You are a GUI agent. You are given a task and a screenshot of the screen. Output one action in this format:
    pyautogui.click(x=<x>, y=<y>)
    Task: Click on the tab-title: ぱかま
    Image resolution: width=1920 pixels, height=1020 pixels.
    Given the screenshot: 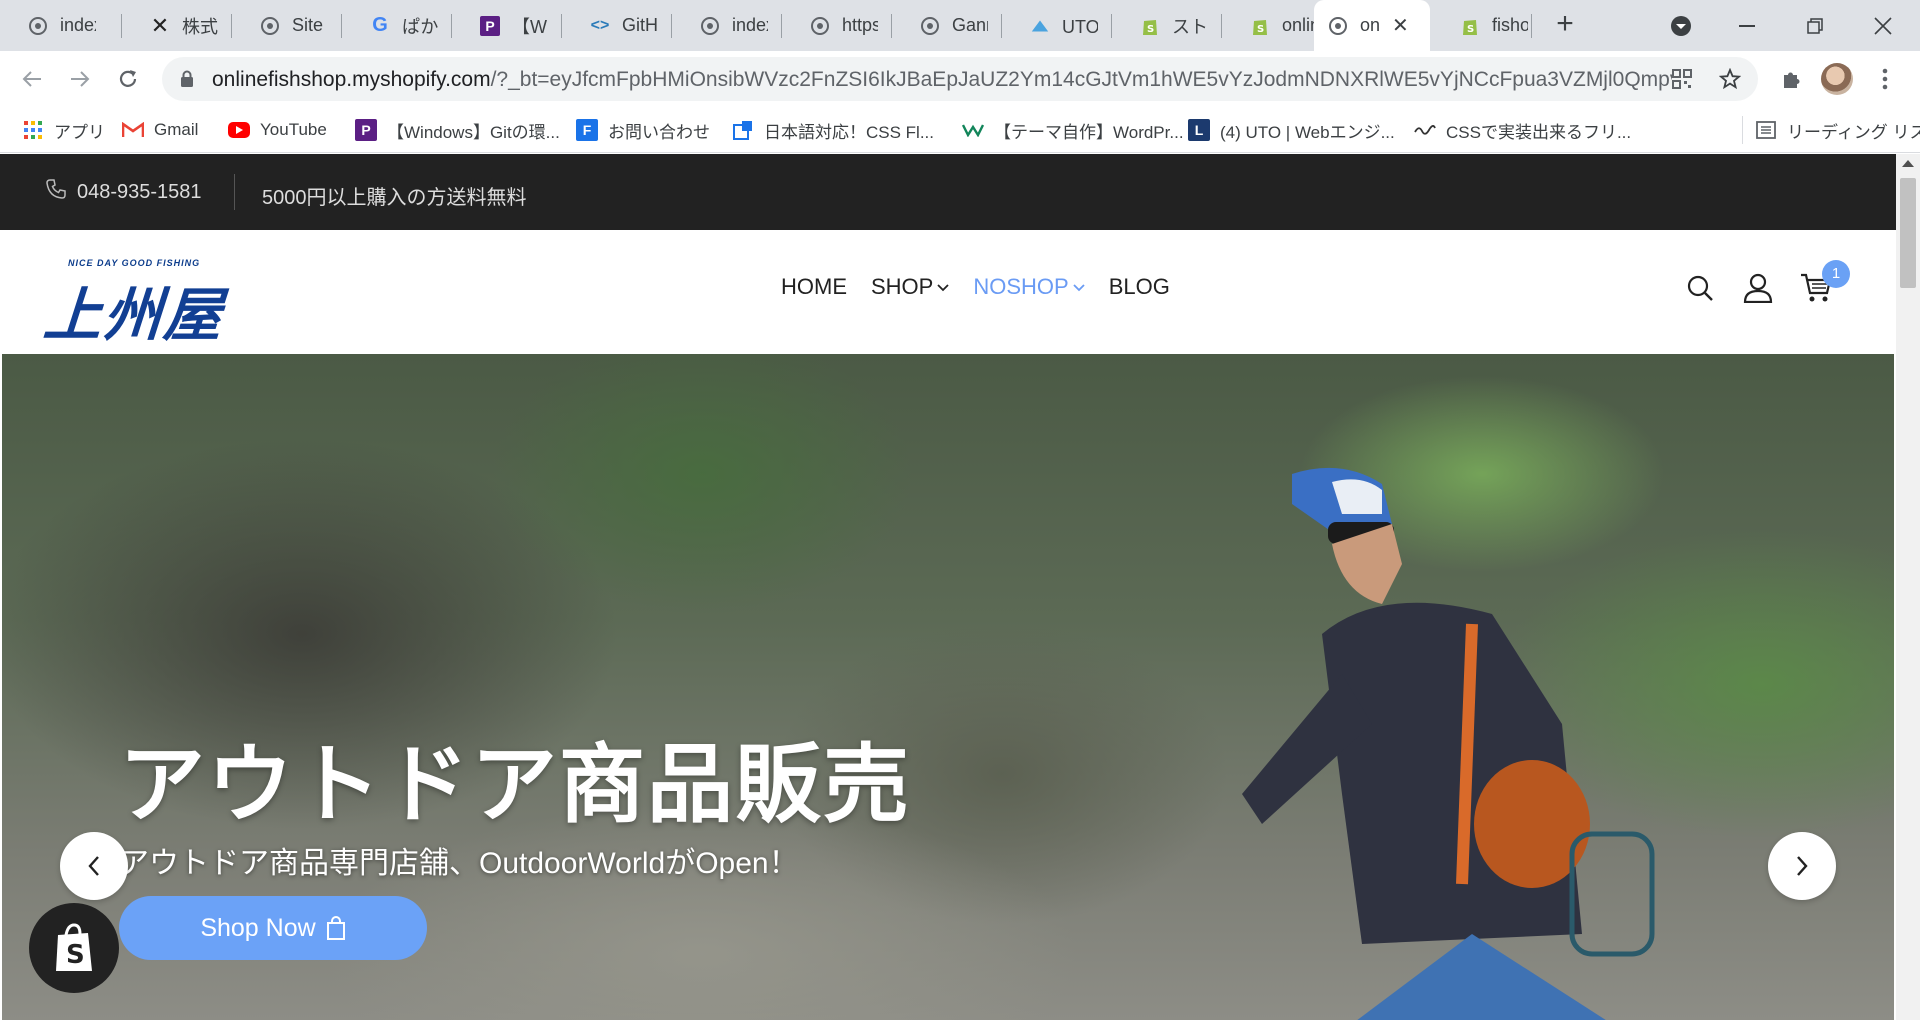 What is the action you would take?
    pyautogui.click(x=420, y=26)
    